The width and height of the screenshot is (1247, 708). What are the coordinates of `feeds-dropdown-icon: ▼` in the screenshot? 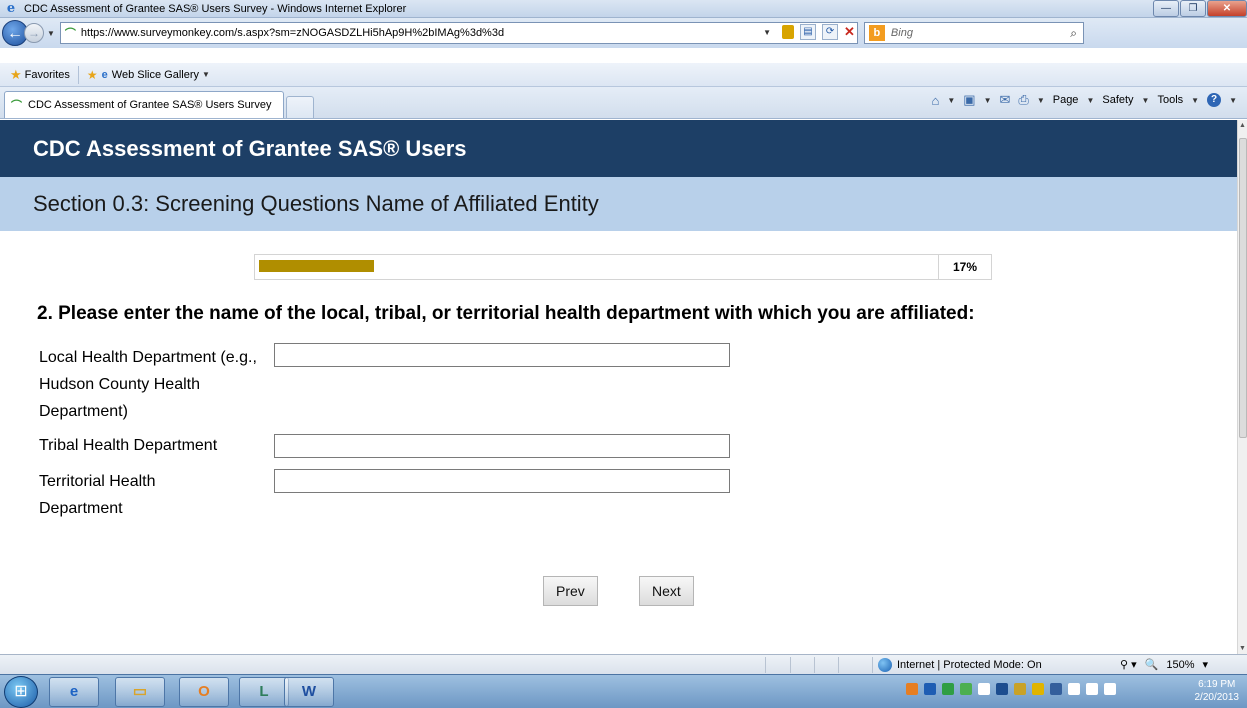 It's located at (988, 100).